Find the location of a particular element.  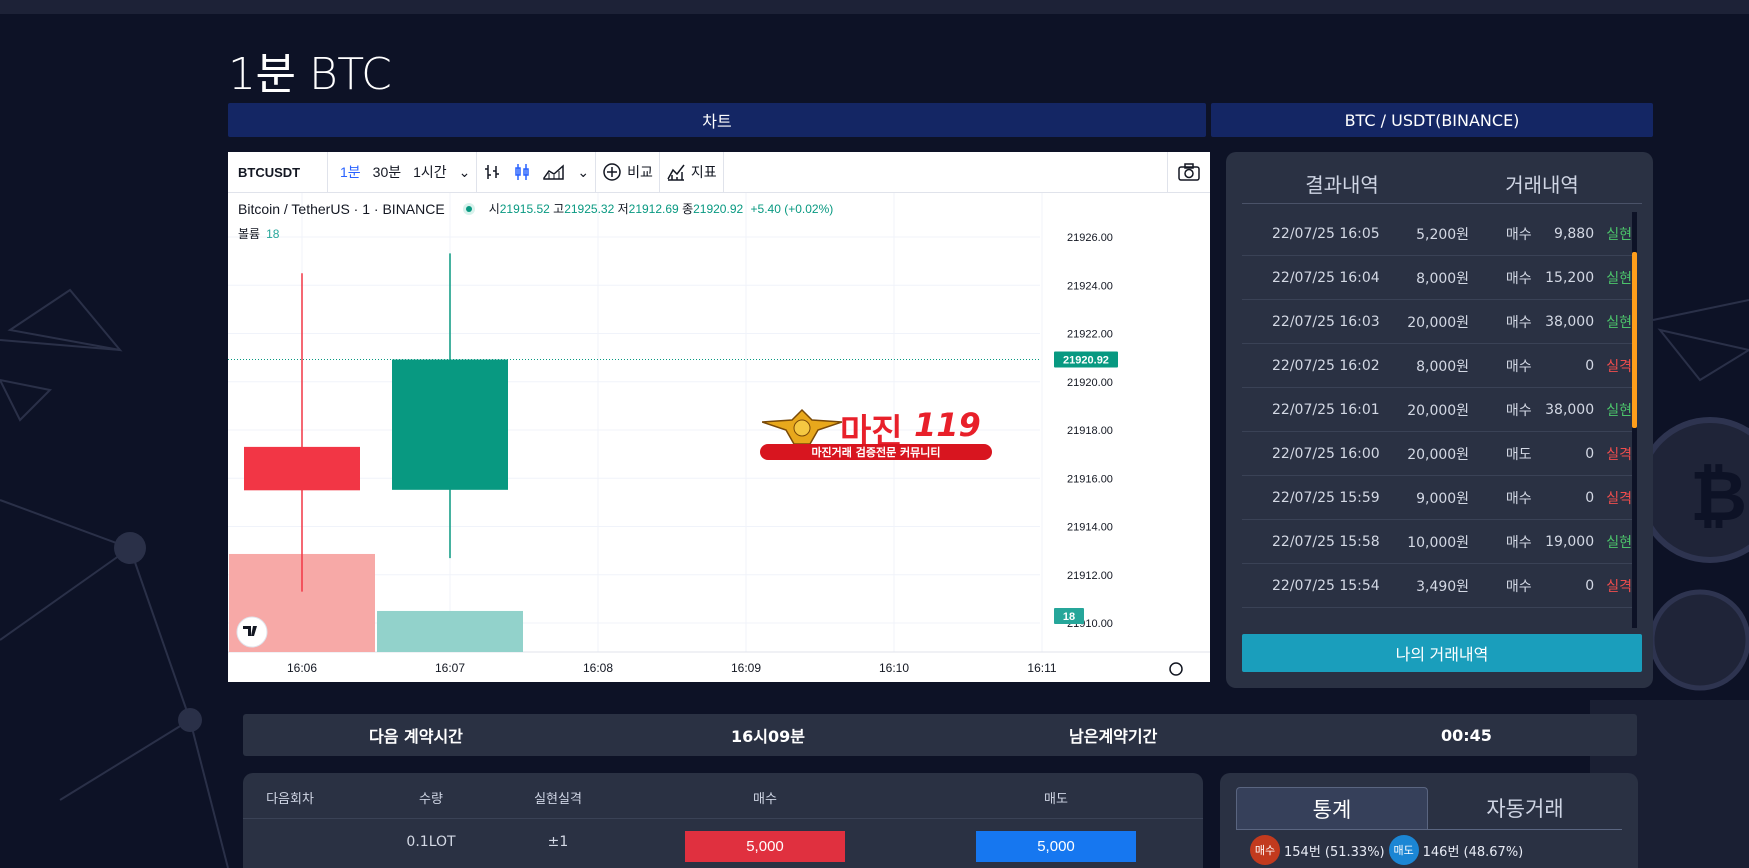

area-chart-icon is located at coordinates (554, 172).